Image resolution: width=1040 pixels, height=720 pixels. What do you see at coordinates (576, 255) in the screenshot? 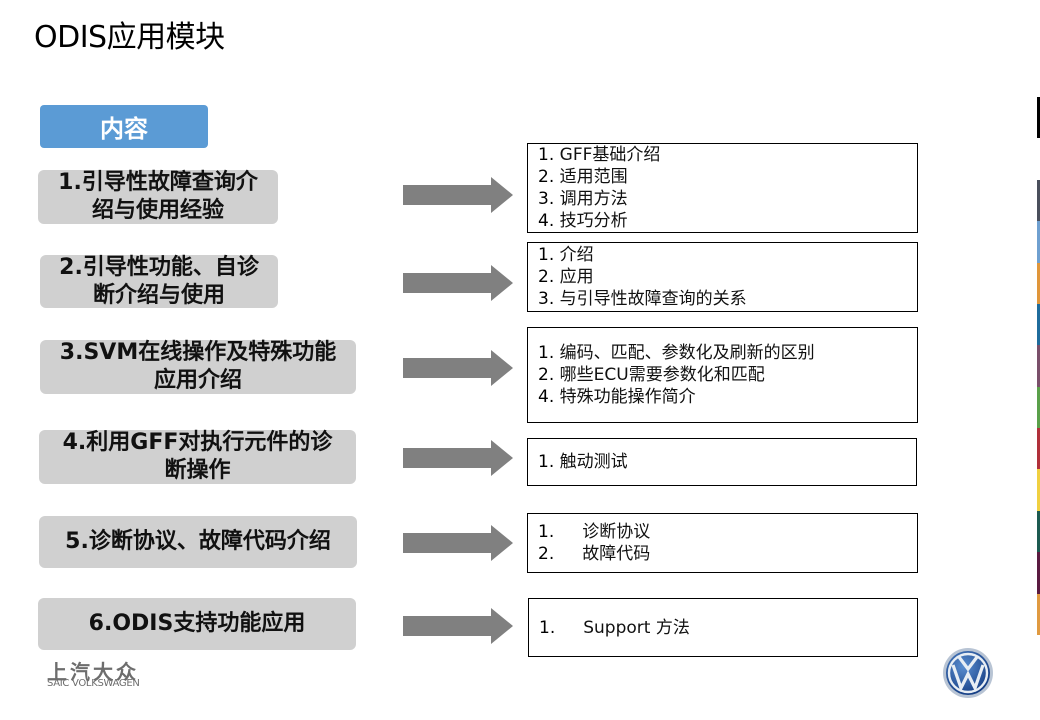
I see `item-text: 介绍` at bounding box center [576, 255].